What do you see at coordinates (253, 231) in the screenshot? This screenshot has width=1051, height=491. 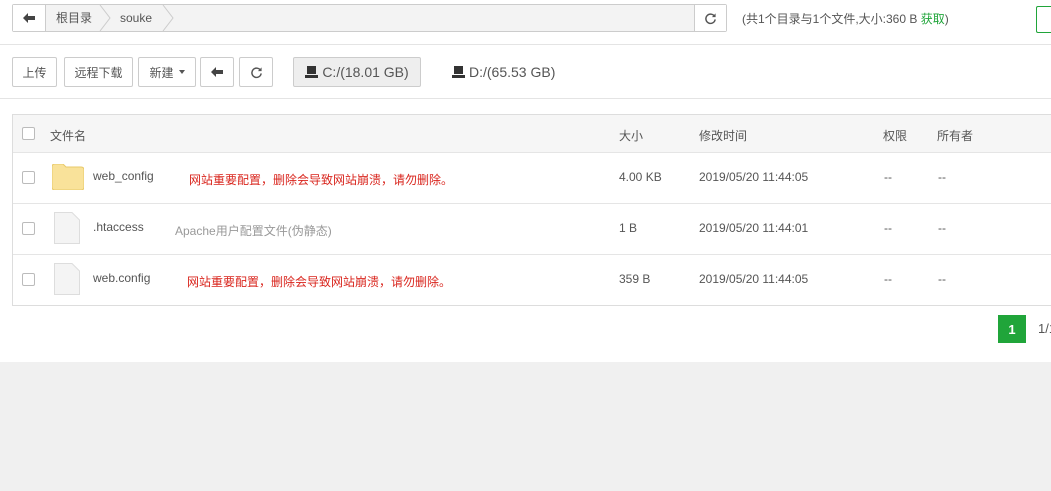 I see `file-note-info: Apache用户配置文件(伪静态)` at bounding box center [253, 231].